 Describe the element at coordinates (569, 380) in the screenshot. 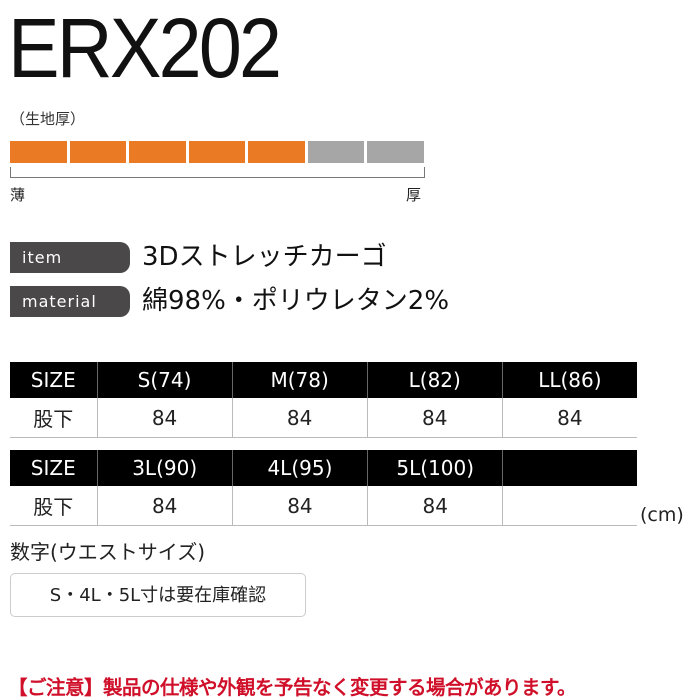

I see `size-cell: LL(86)` at that location.